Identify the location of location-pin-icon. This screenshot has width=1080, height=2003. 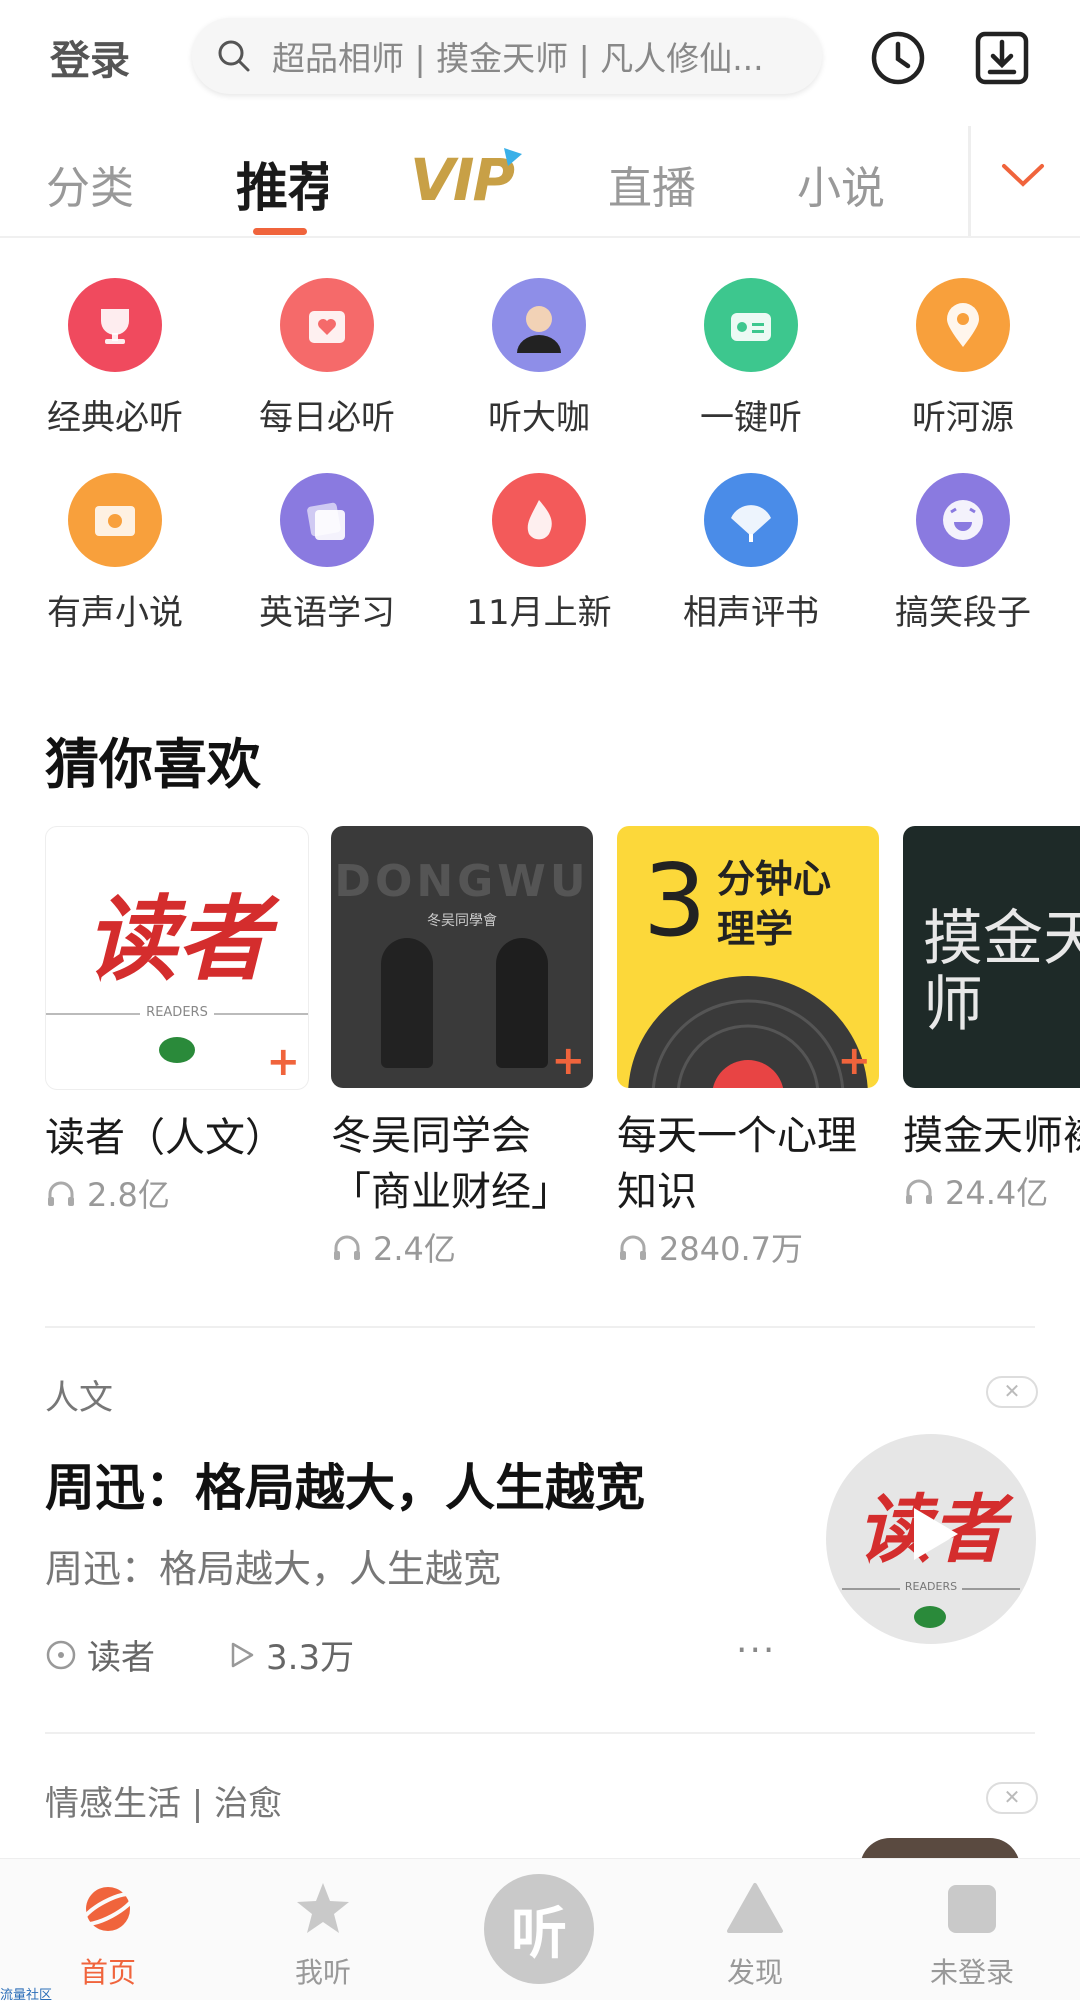
(963, 325).